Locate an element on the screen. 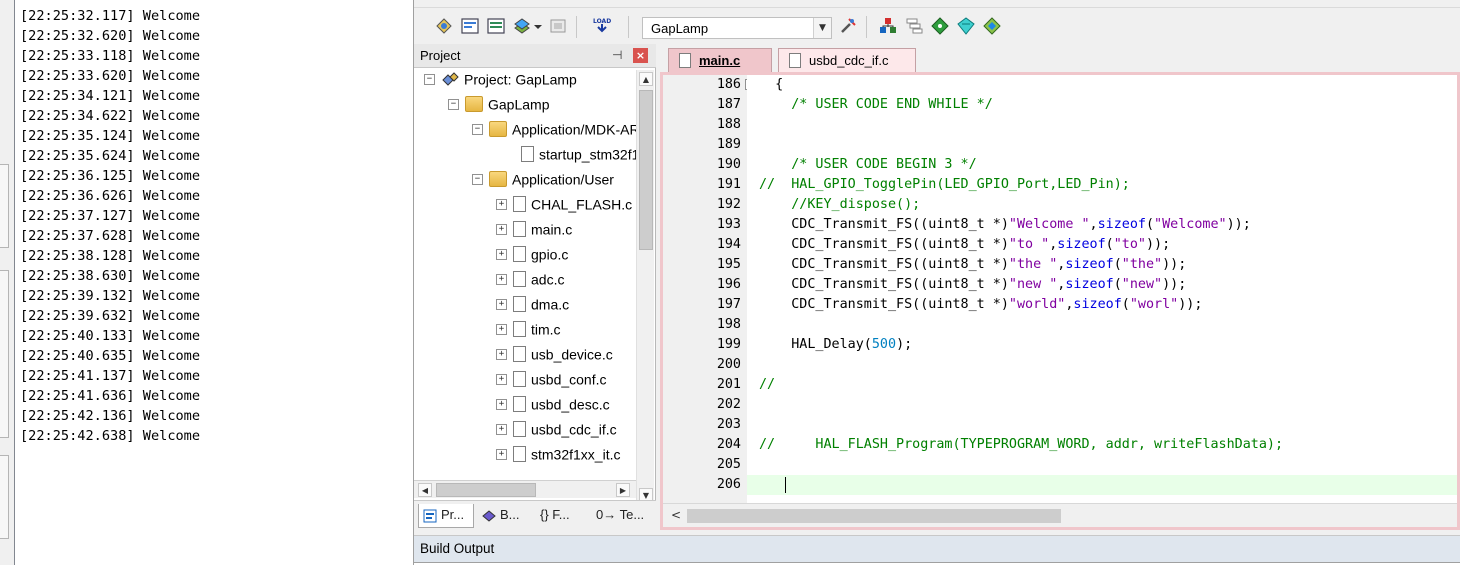  build-icon is located at coordinates (470, 26).